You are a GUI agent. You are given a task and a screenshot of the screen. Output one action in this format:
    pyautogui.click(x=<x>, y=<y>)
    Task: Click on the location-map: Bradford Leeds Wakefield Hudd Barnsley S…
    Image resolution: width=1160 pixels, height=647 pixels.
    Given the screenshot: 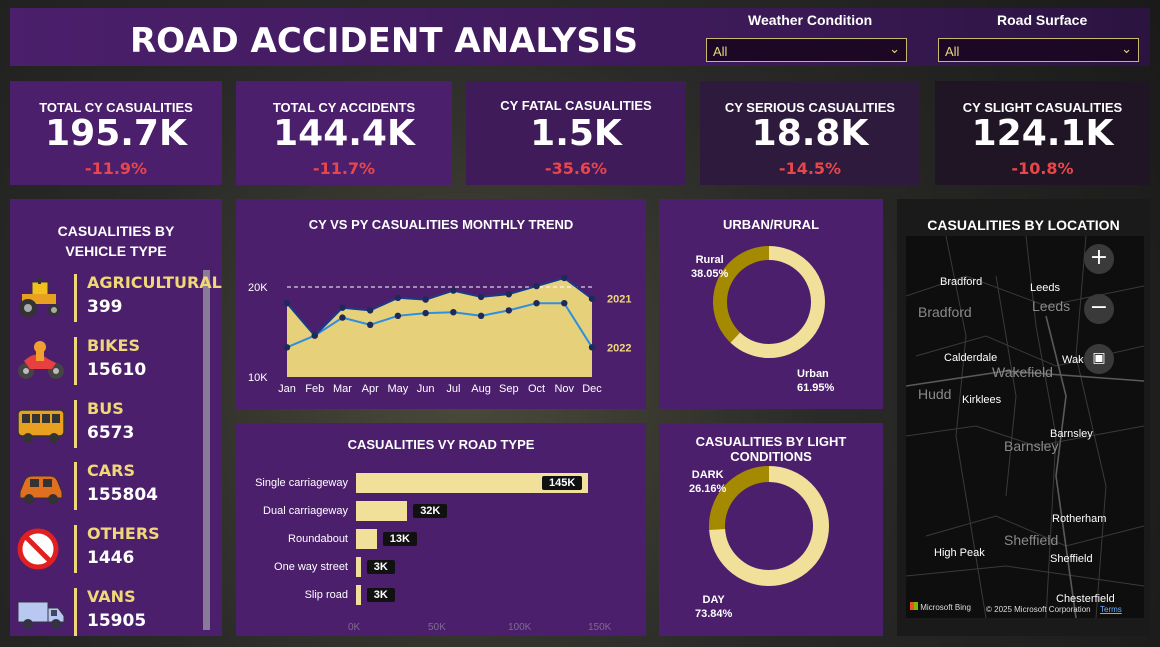 What is the action you would take?
    pyautogui.click(x=1025, y=427)
    